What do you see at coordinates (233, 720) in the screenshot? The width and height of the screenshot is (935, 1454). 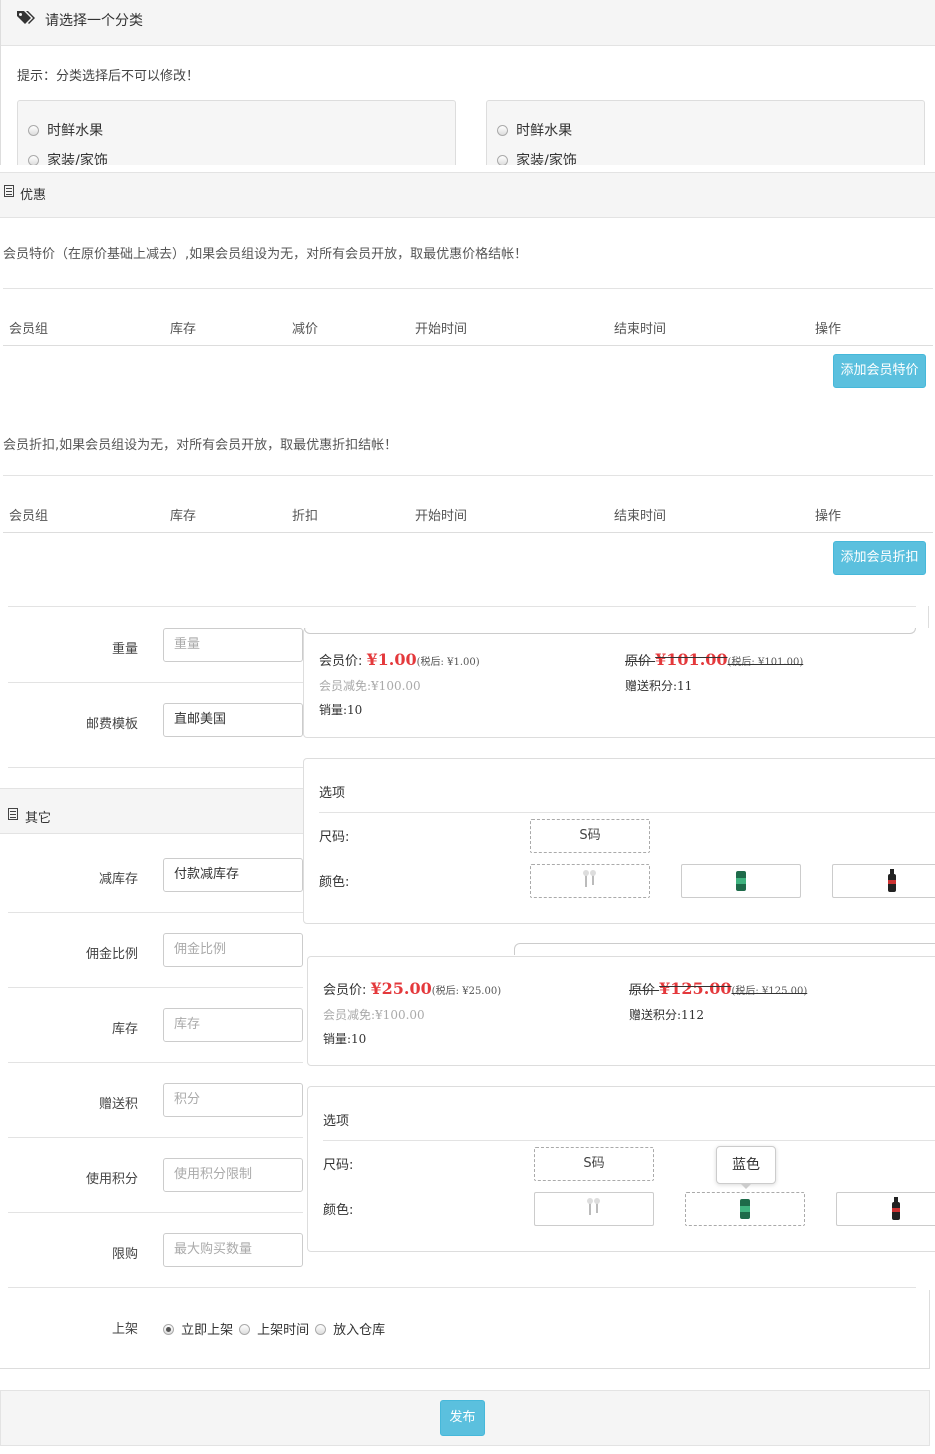 I see `shipping-select: 直邮美国` at bounding box center [233, 720].